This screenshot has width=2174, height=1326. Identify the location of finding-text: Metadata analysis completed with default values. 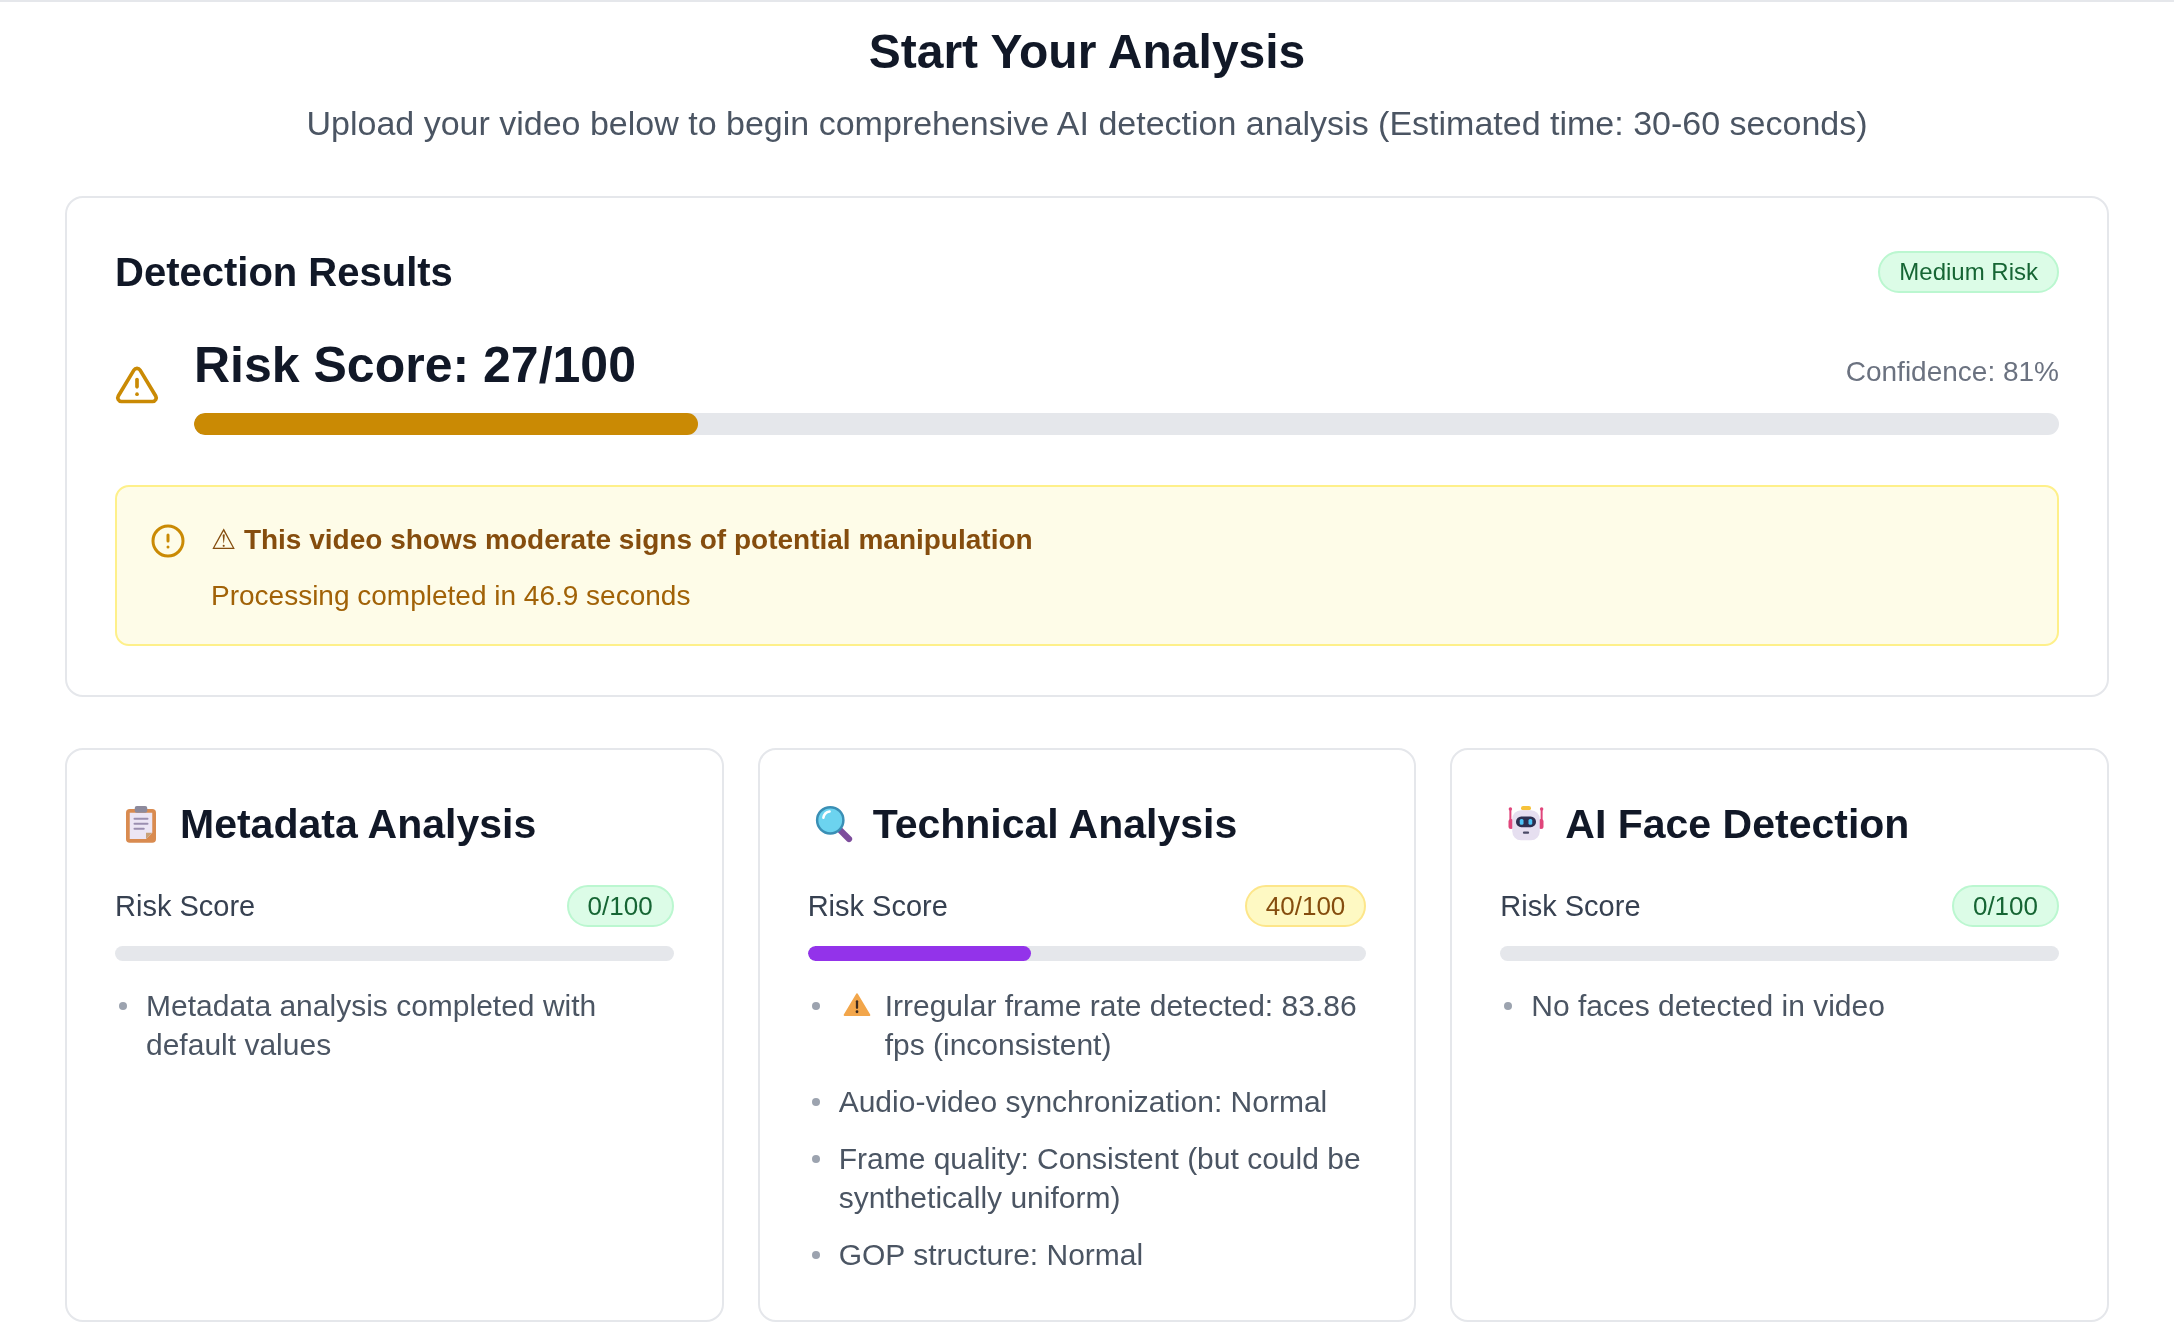
(372, 1025).